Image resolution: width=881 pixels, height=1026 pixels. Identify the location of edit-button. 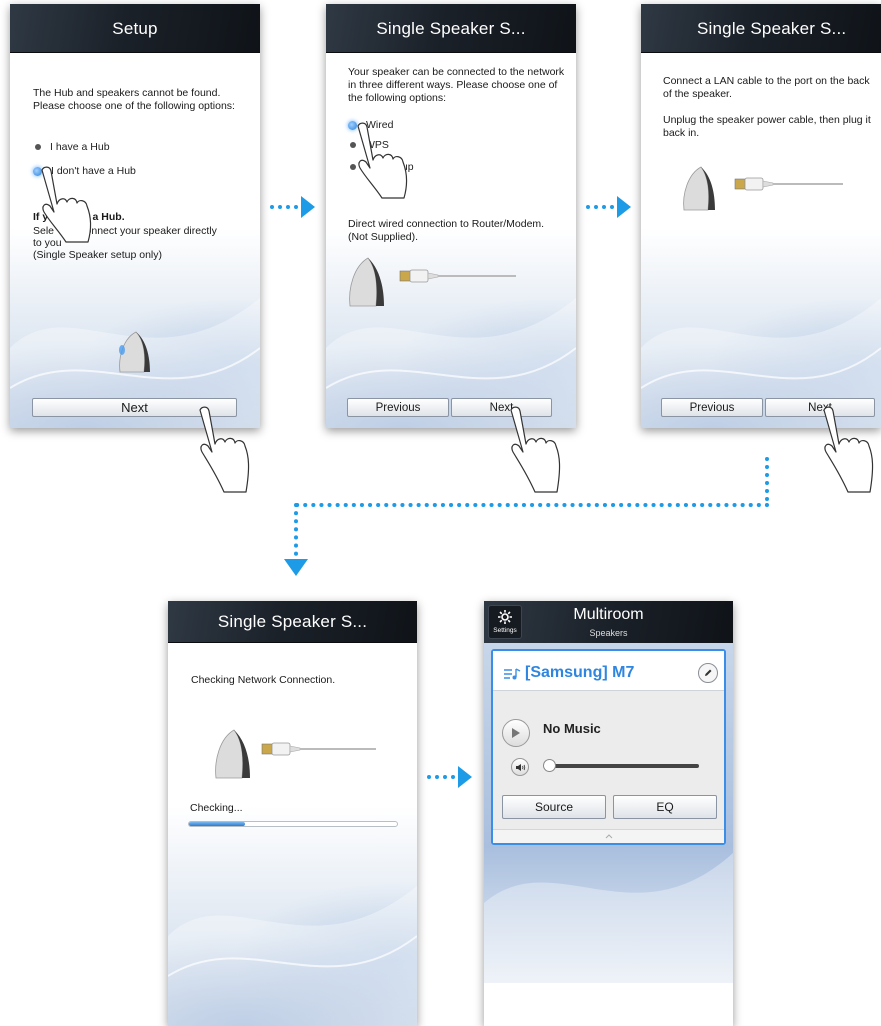
(708, 673).